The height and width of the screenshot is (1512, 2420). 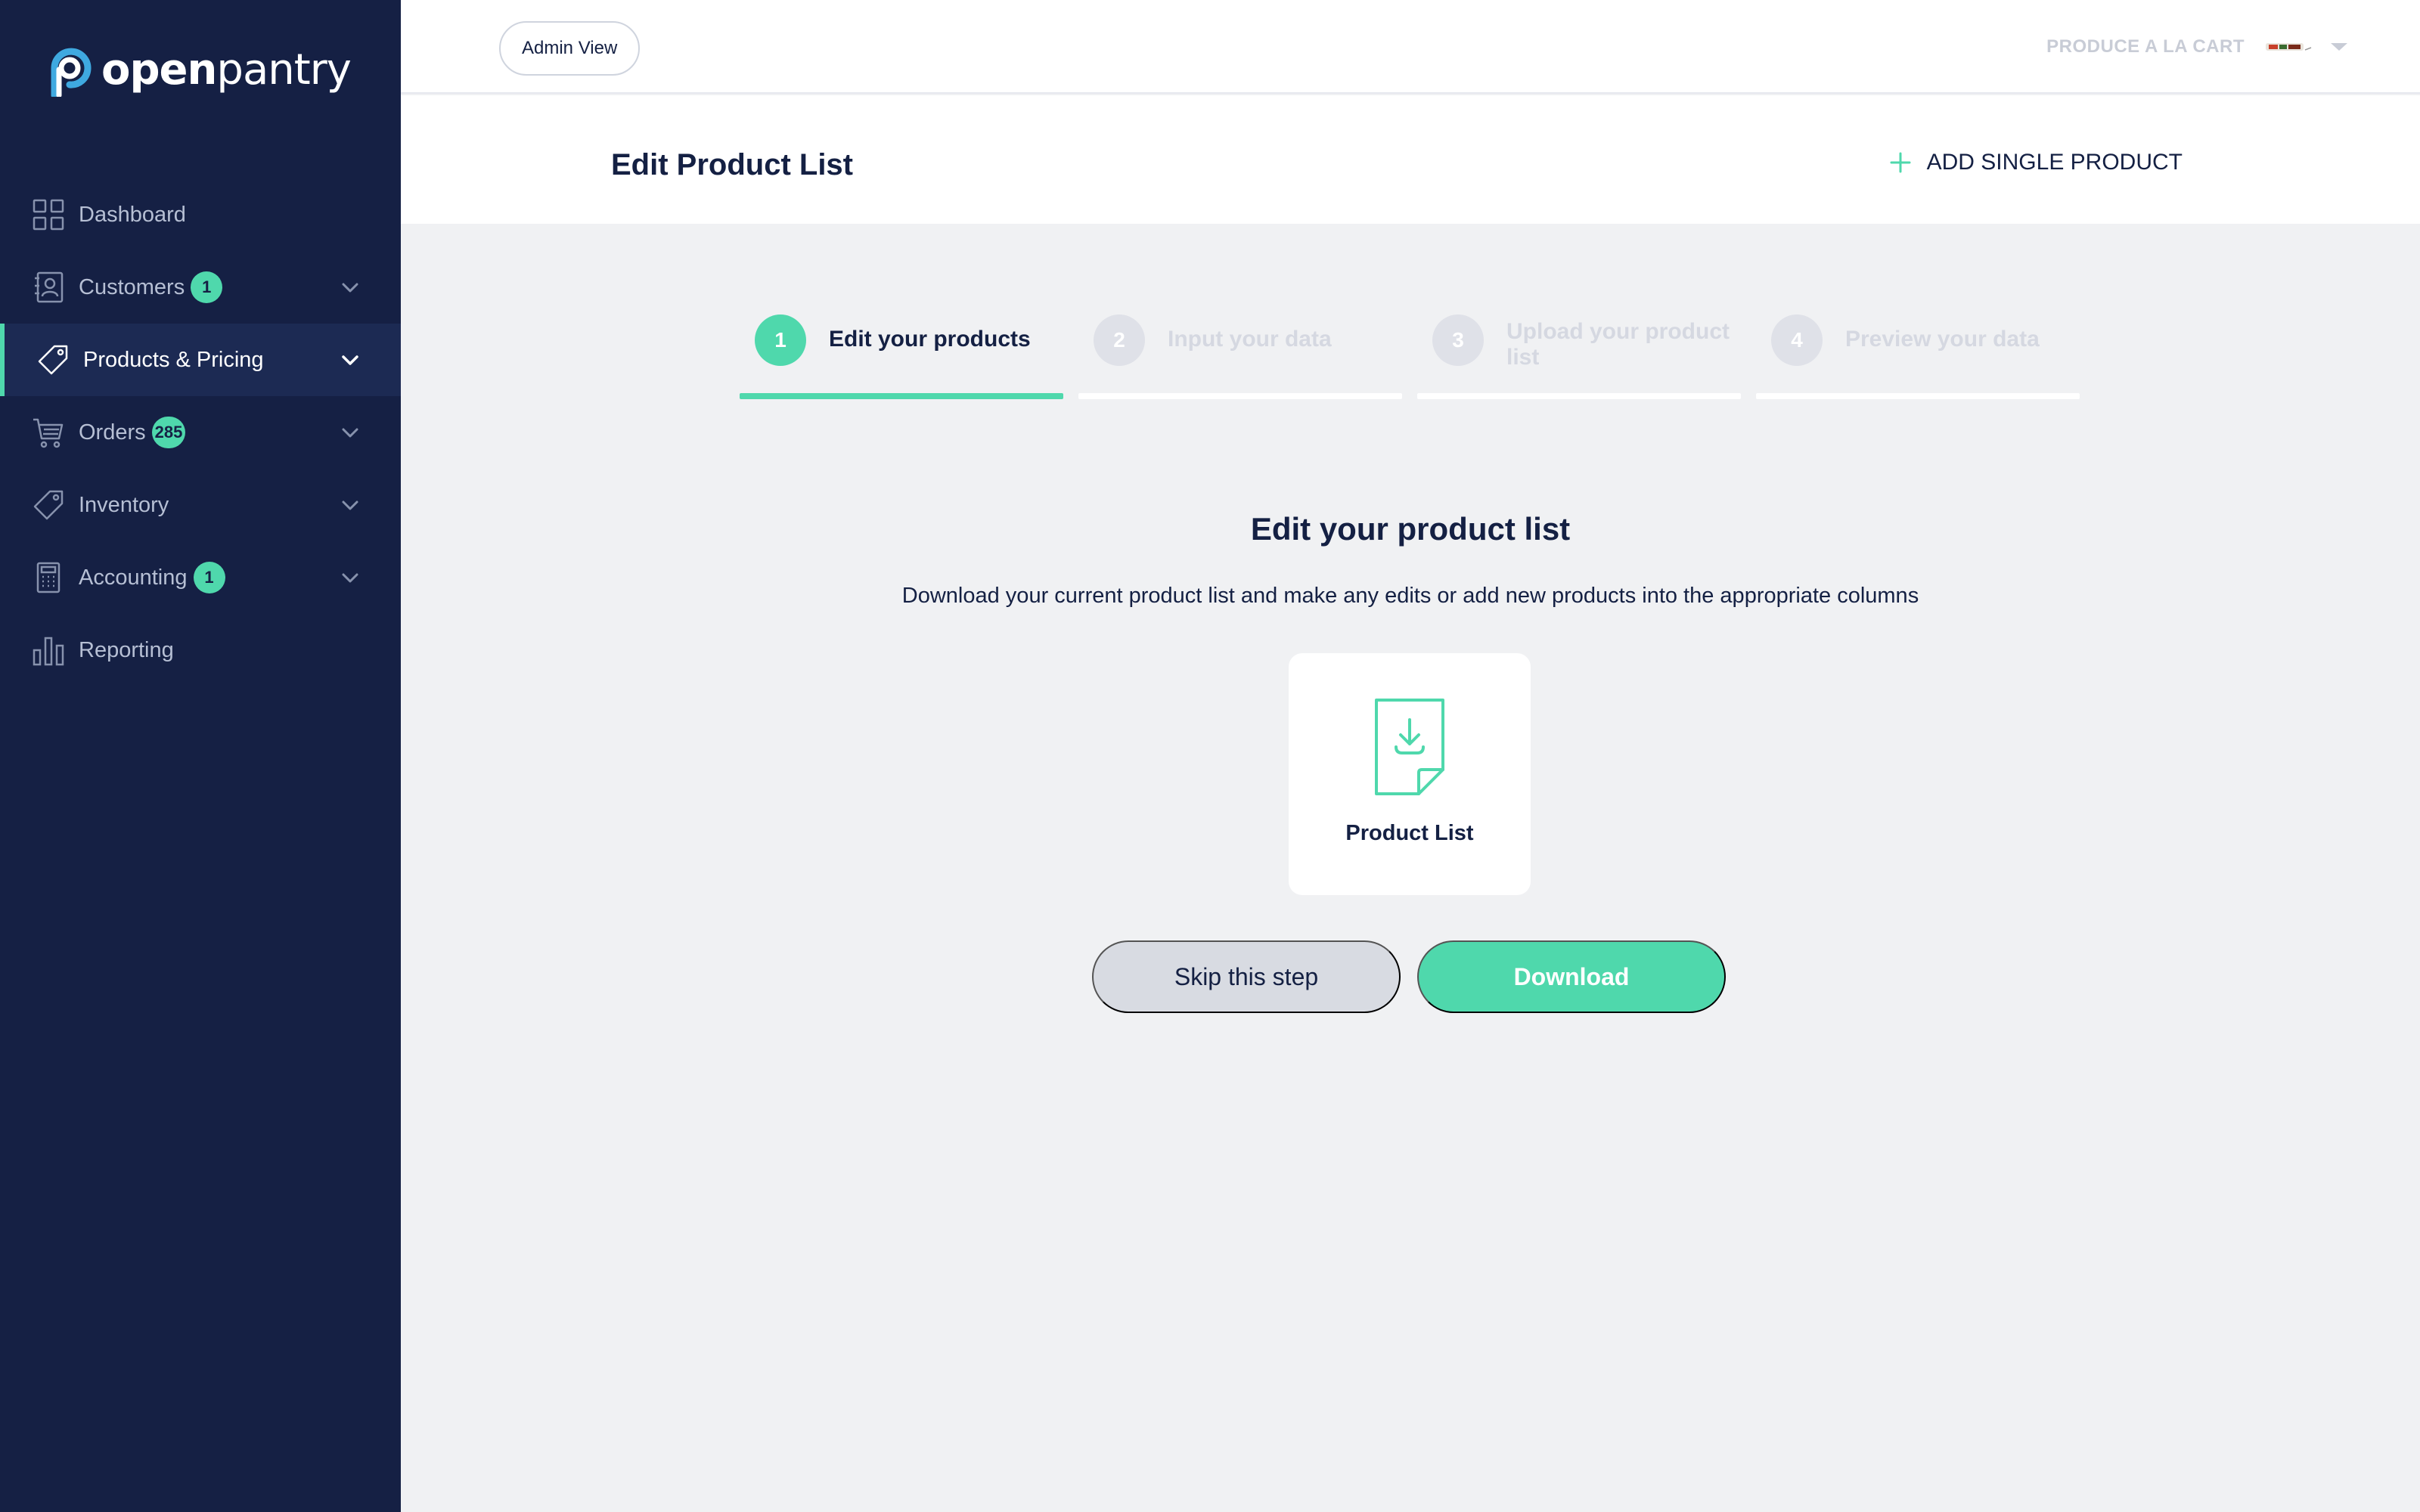 What do you see at coordinates (48, 214) in the screenshot?
I see `grid-icon` at bounding box center [48, 214].